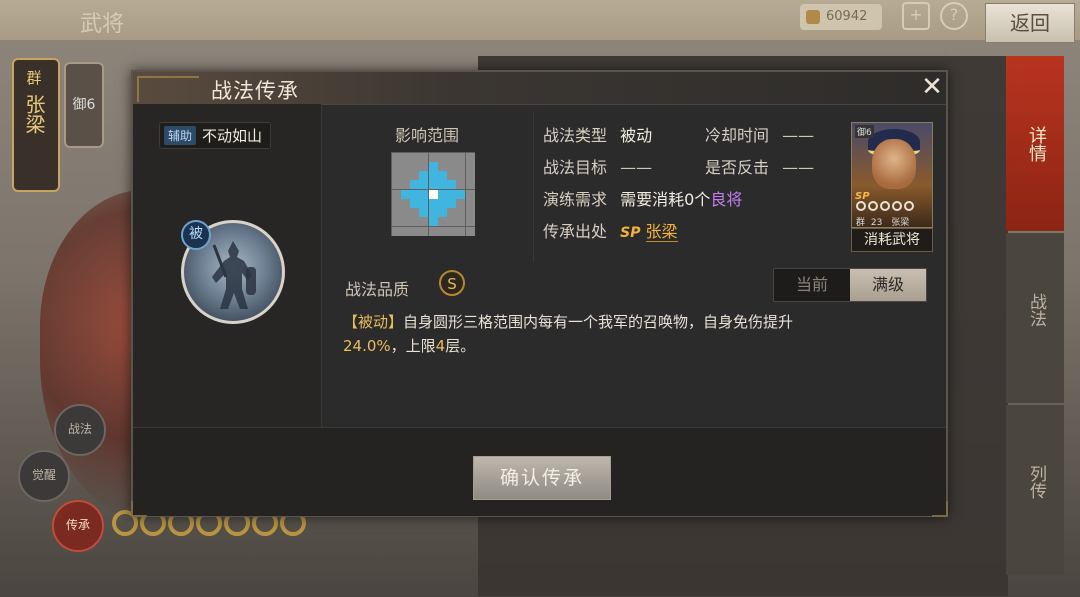  Describe the element at coordinates (34, 78) in the screenshot. I see `faction-badge: 群` at that location.